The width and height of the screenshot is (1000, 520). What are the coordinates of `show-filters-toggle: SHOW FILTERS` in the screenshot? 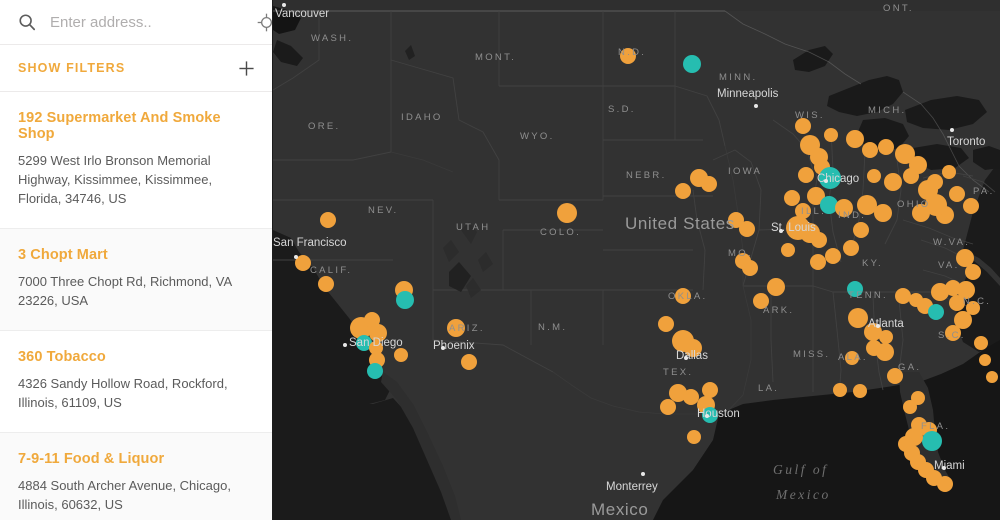 It's located at (136, 68).